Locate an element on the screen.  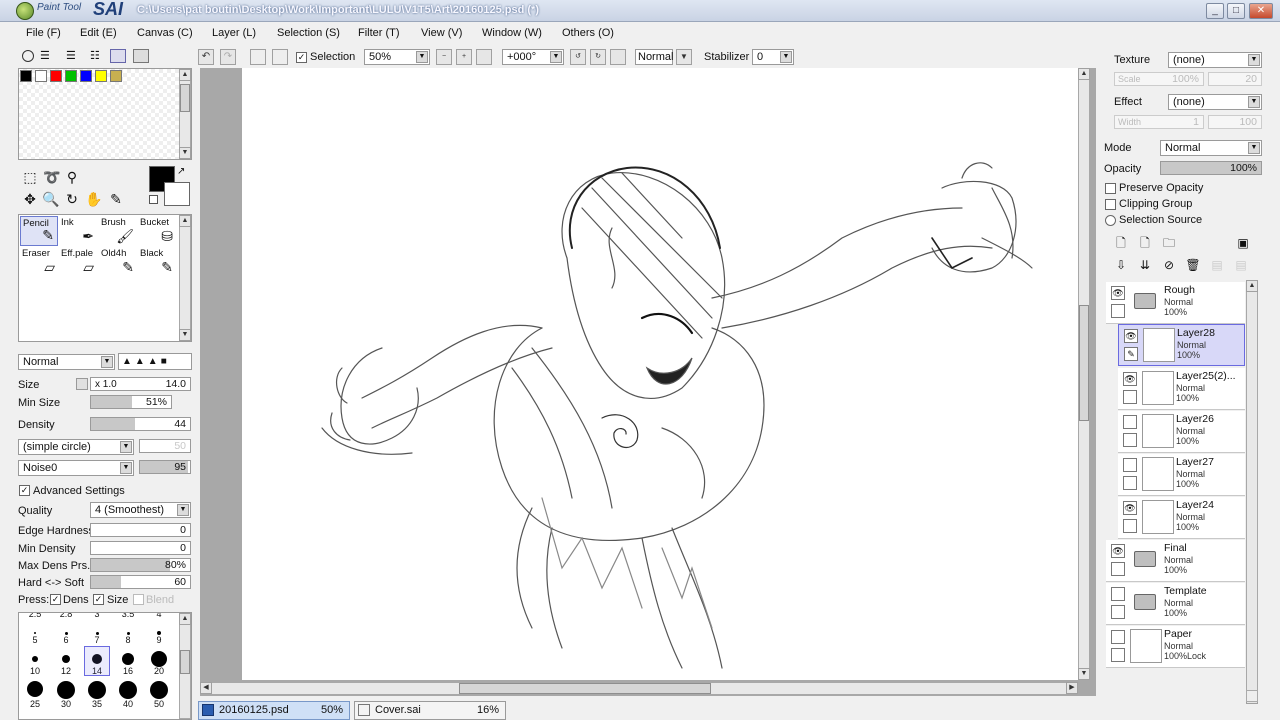
brush-eraser: Eraser ▱ is located at coordinates (39, 262).